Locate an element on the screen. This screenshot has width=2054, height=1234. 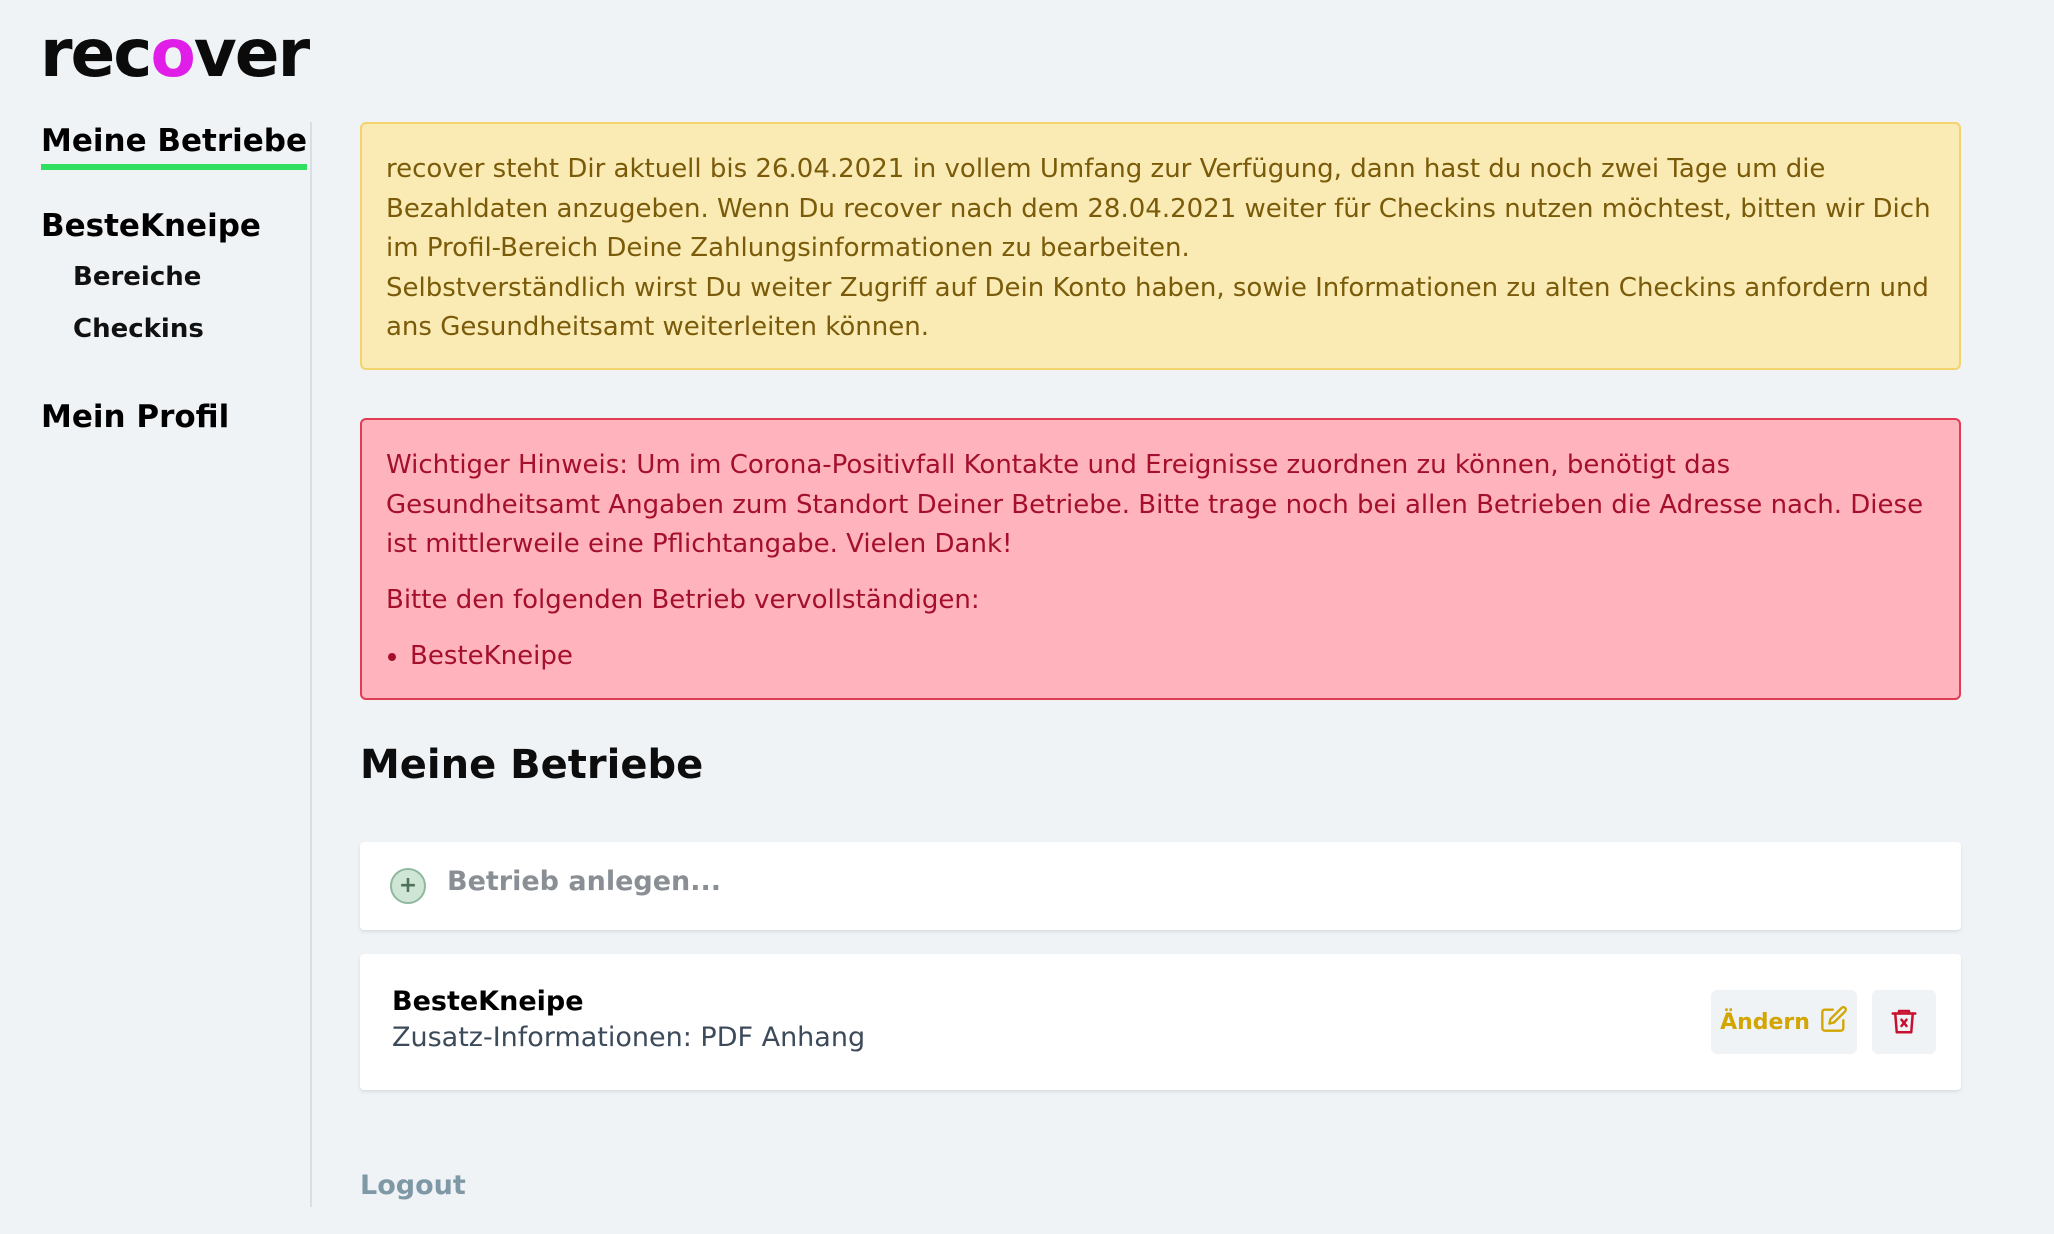
edit-pencil-icon is located at coordinates (1834, 1022).